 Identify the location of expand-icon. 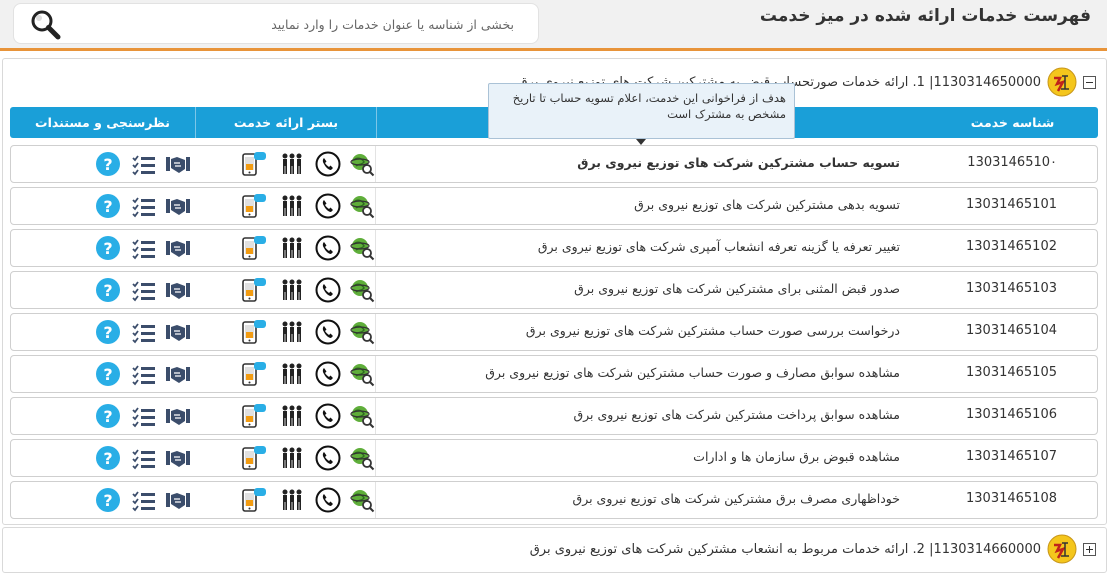
(1089, 549).